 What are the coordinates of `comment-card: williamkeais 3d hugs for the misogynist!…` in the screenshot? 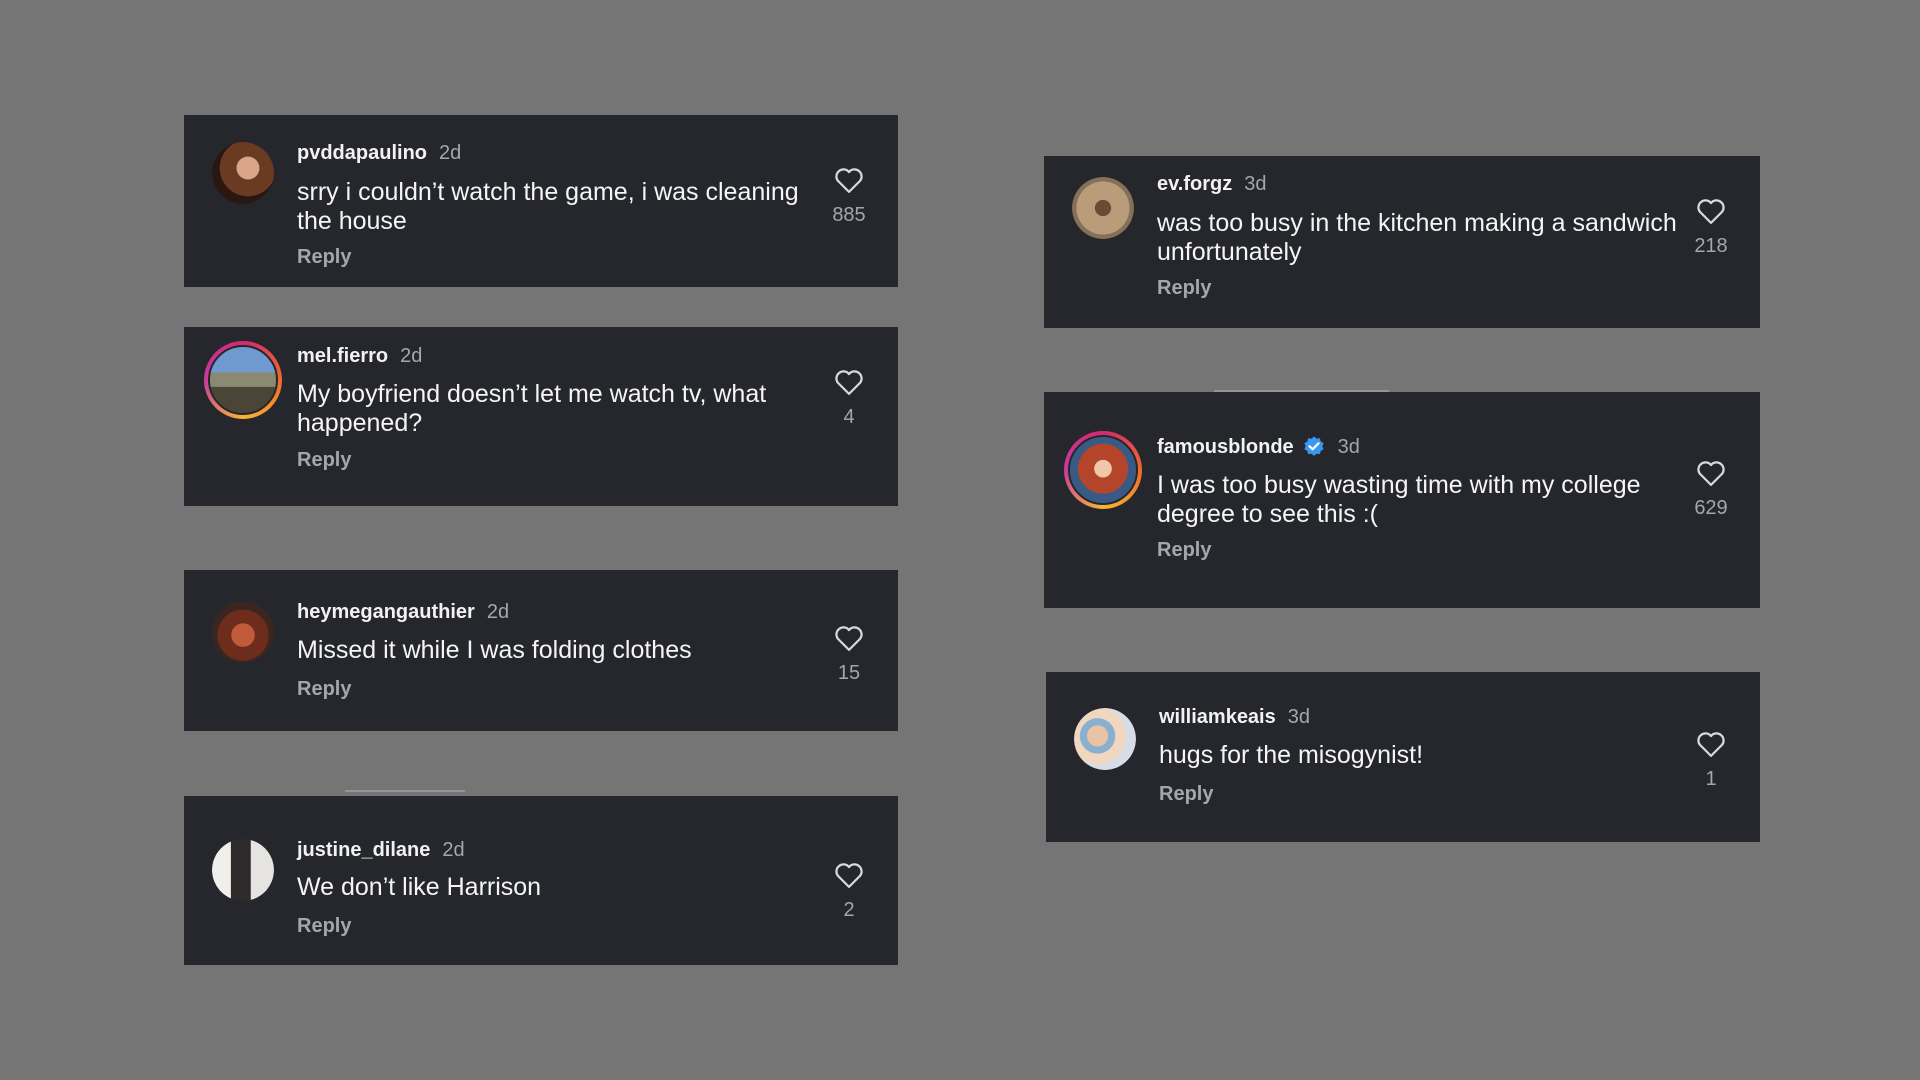 It's located at (1403, 757).